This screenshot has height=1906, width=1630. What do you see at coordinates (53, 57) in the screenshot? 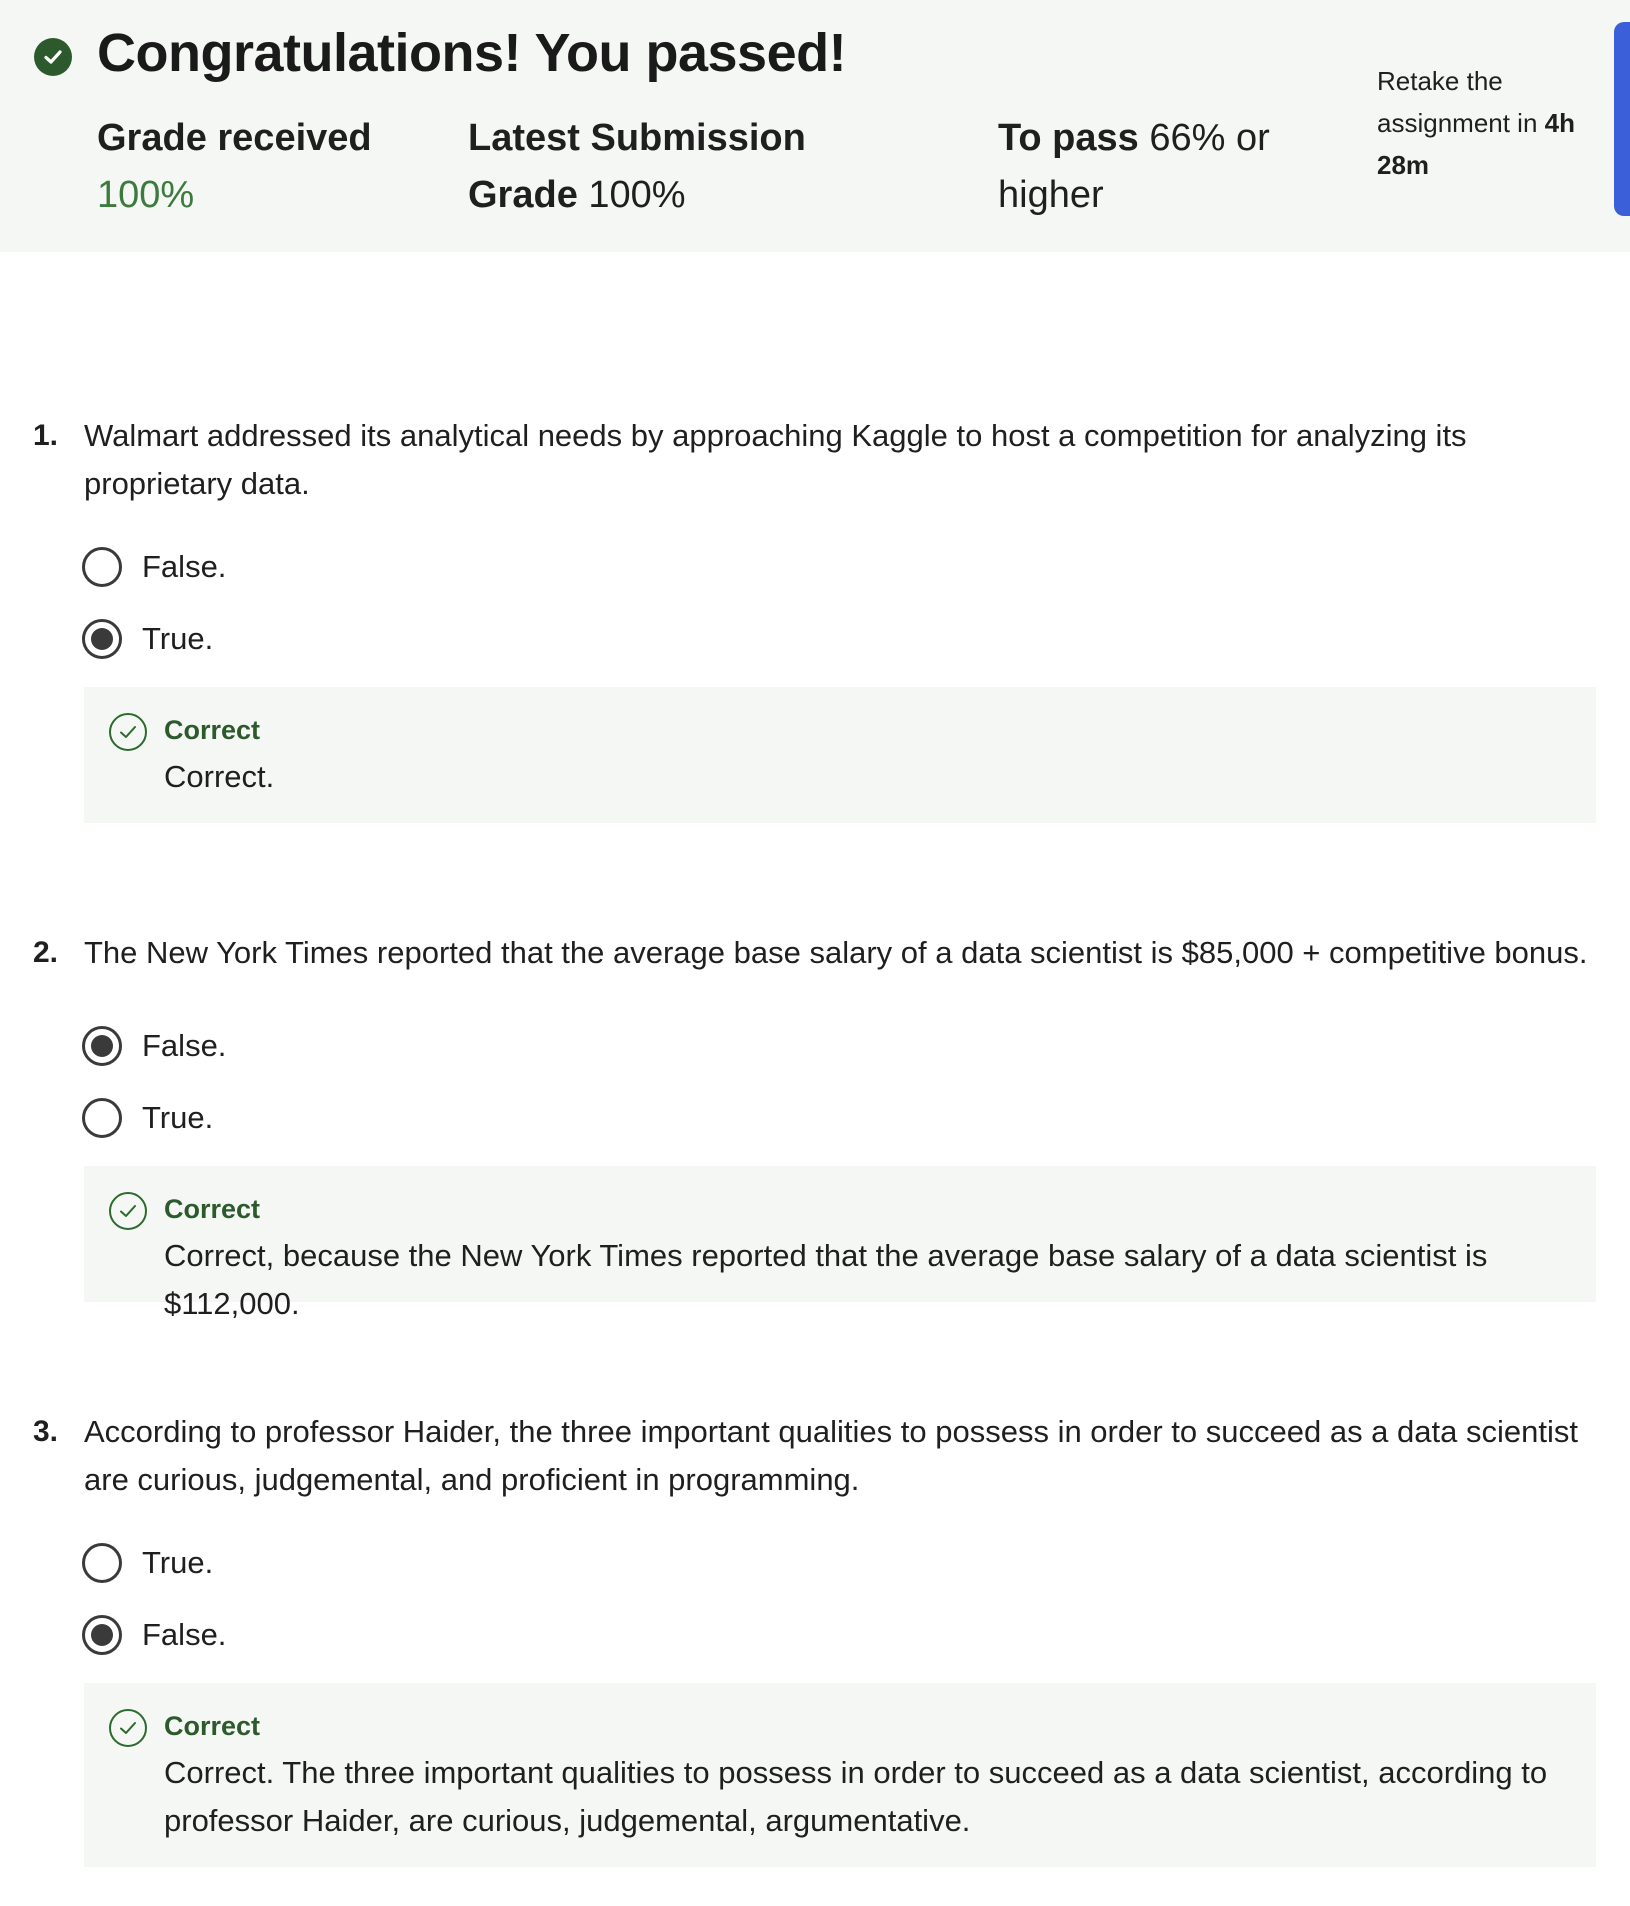
I see `pass-check-icon` at bounding box center [53, 57].